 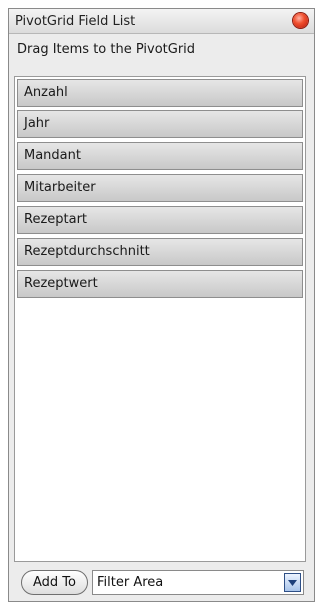 What do you see at coordinates (54, 582) in the screenshot?
I see `add-to-button: Add To` at bounding box center [54, 582].